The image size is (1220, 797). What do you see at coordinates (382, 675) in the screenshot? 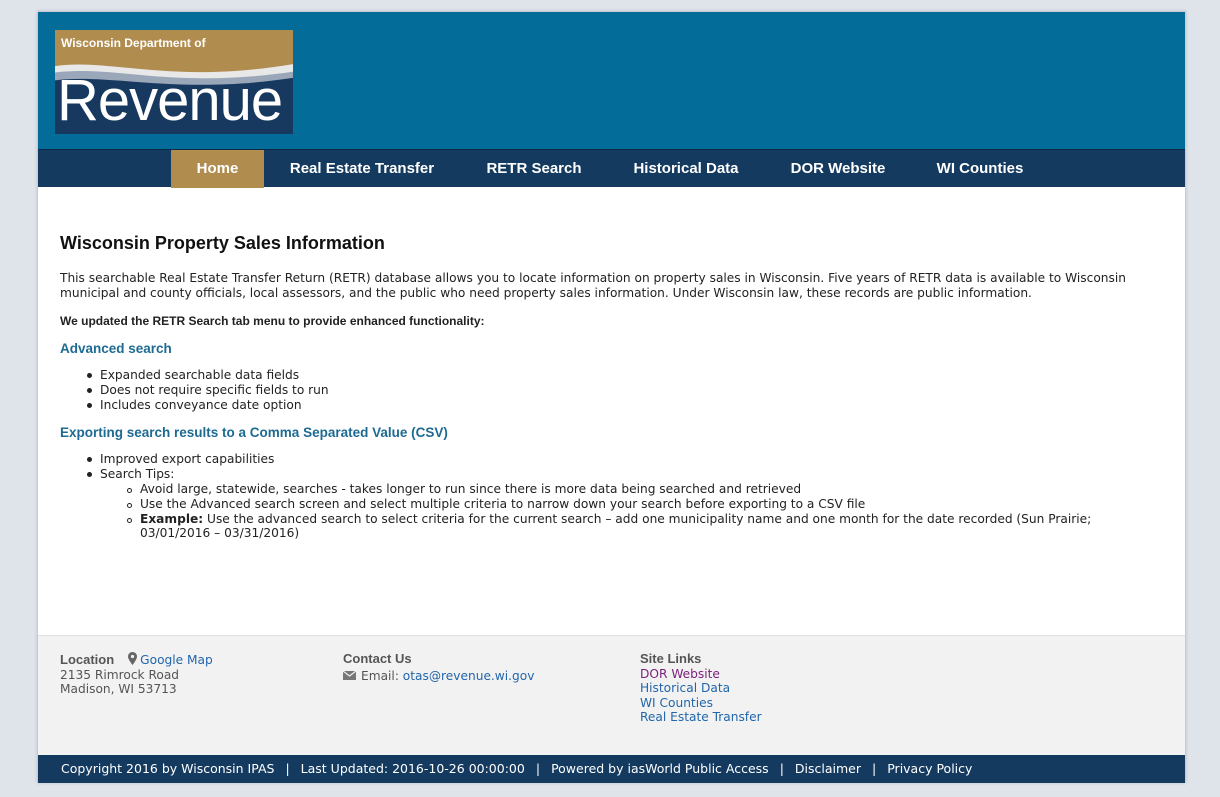
I see `email-label: Email:` at bounding box center [382, 675].